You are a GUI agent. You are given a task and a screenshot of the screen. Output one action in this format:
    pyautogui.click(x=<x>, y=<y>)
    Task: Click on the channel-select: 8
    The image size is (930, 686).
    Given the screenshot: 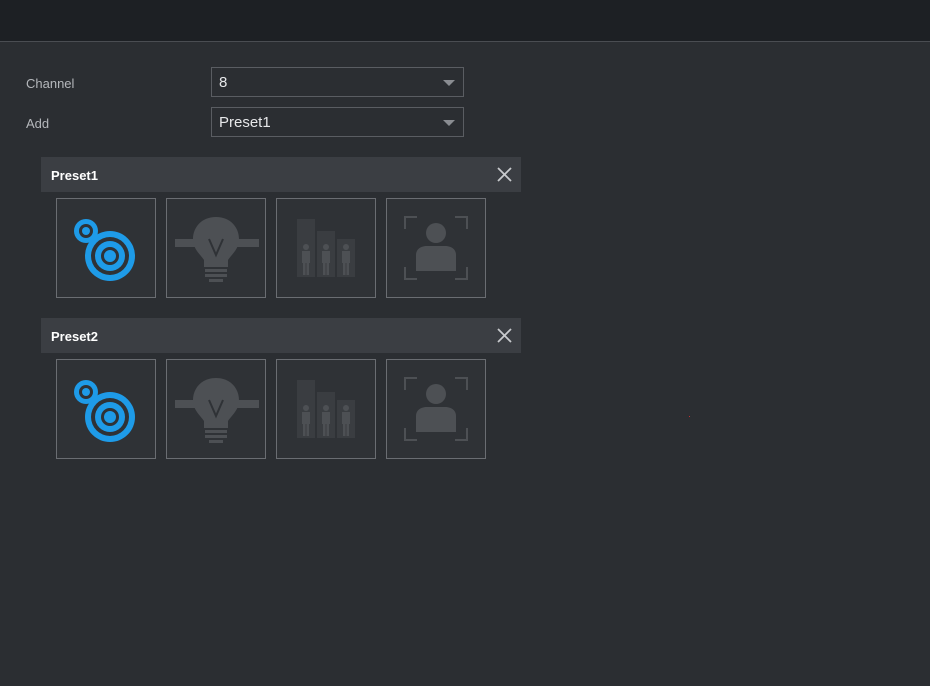 What is the action you would take?
    pyautogui.click(x=337, y=82)
    